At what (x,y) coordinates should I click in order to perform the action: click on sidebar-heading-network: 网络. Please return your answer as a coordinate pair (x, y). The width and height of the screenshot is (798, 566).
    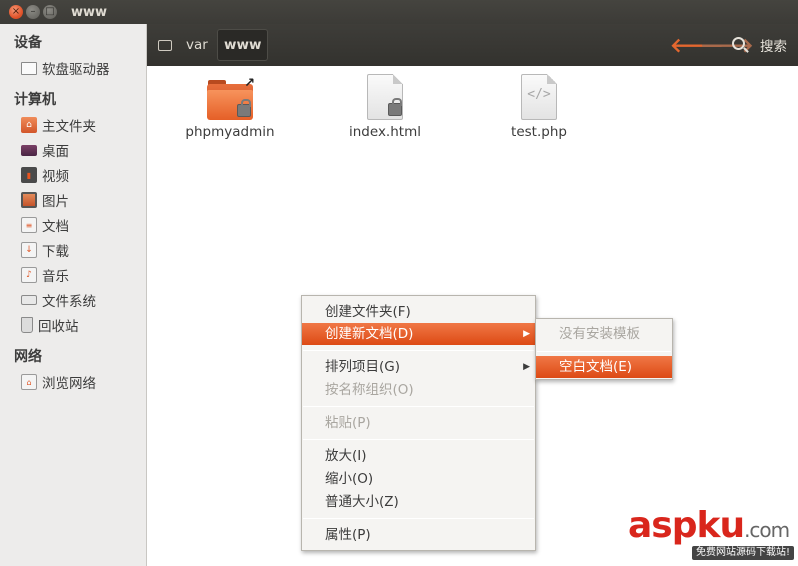
    Looking at the image, I should click on (28, 357).